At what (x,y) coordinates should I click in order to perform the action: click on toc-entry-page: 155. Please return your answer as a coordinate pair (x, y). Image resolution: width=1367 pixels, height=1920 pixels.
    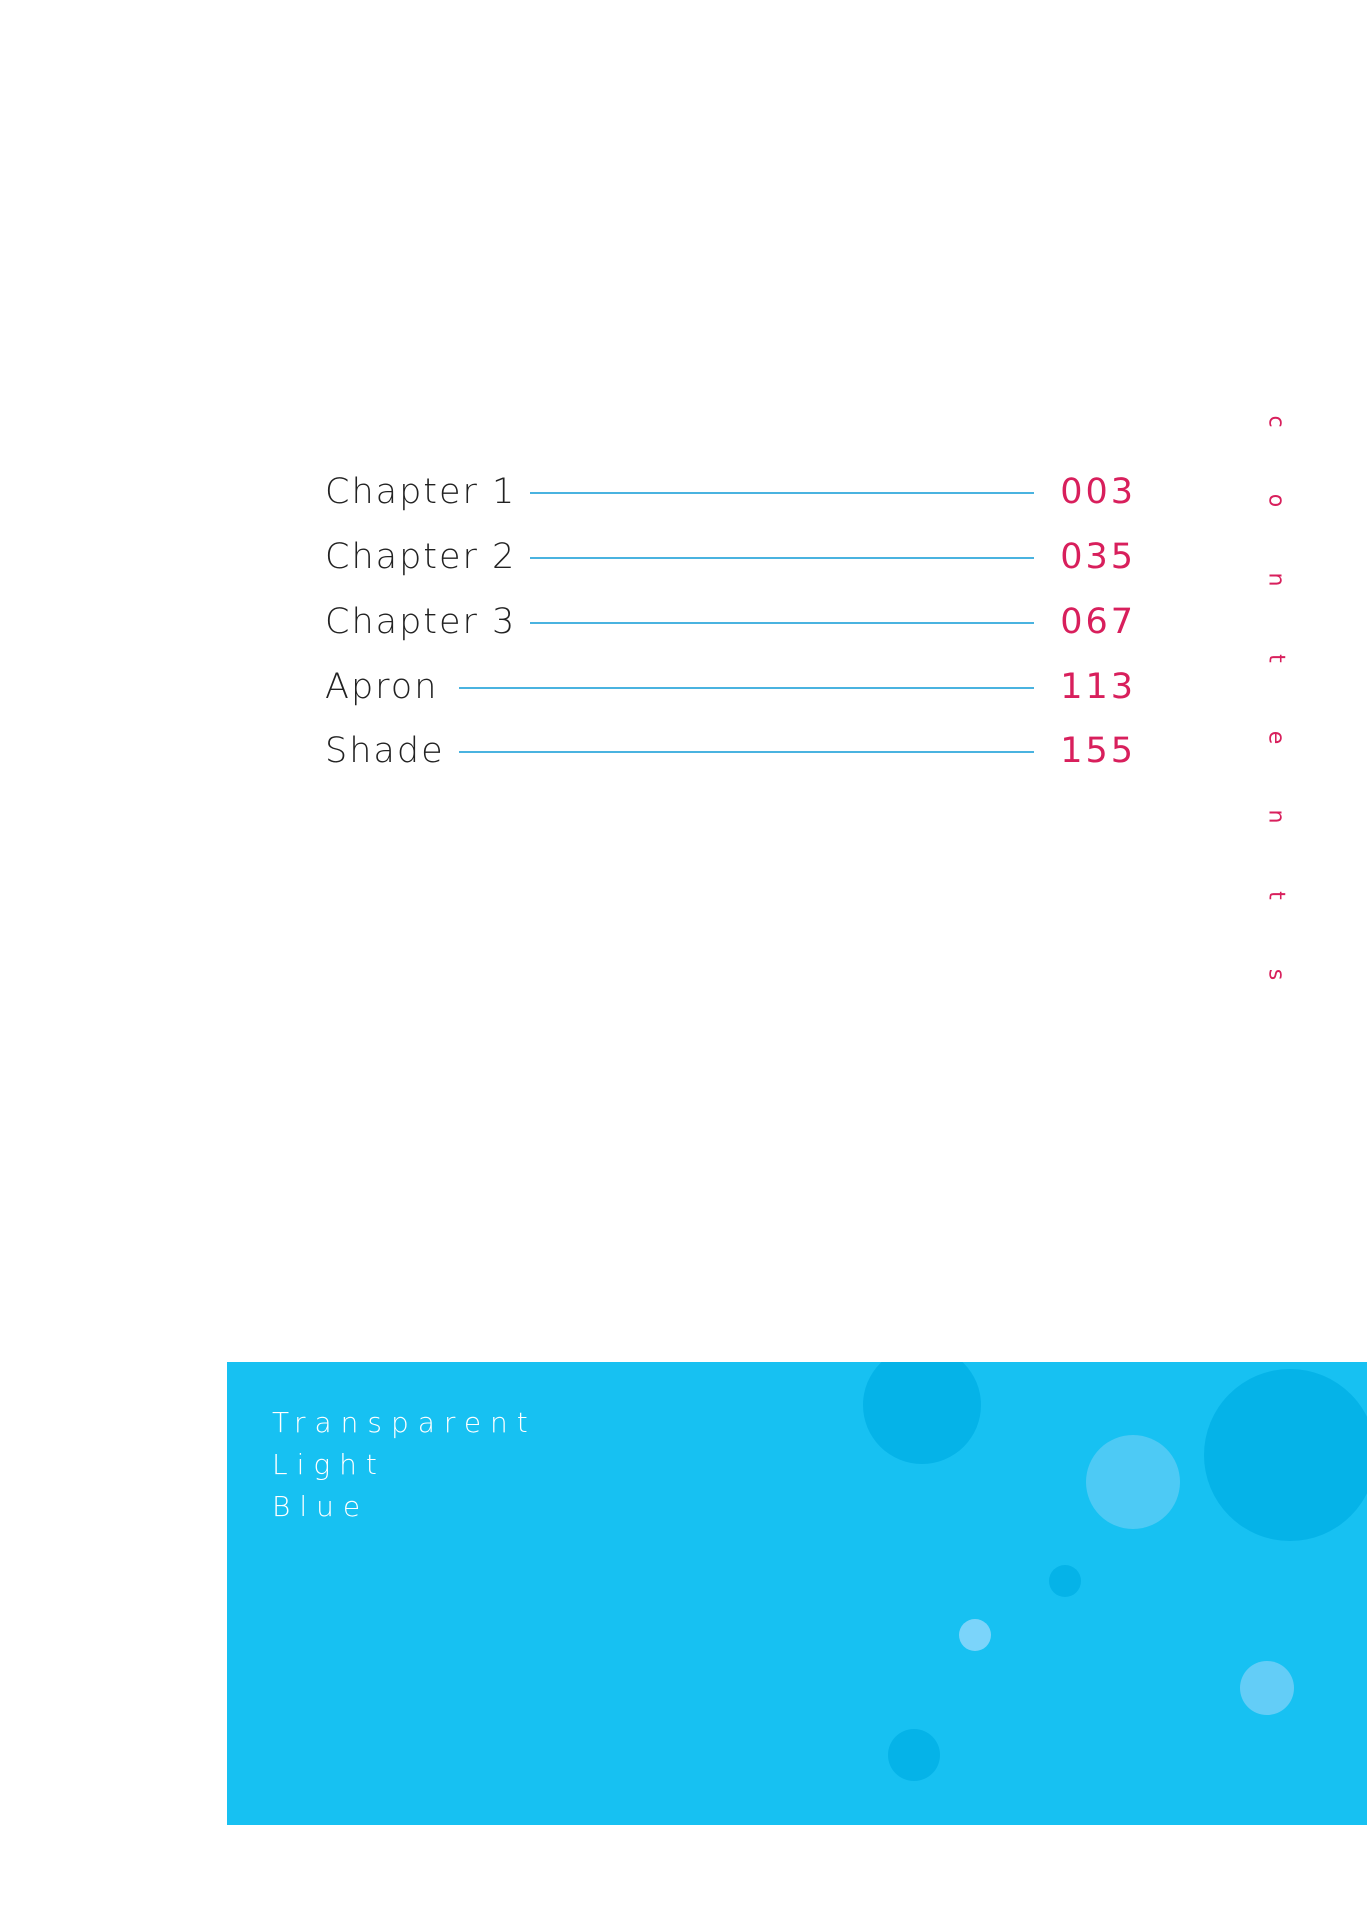
    Looking at the image, I should click on (1098, 751).